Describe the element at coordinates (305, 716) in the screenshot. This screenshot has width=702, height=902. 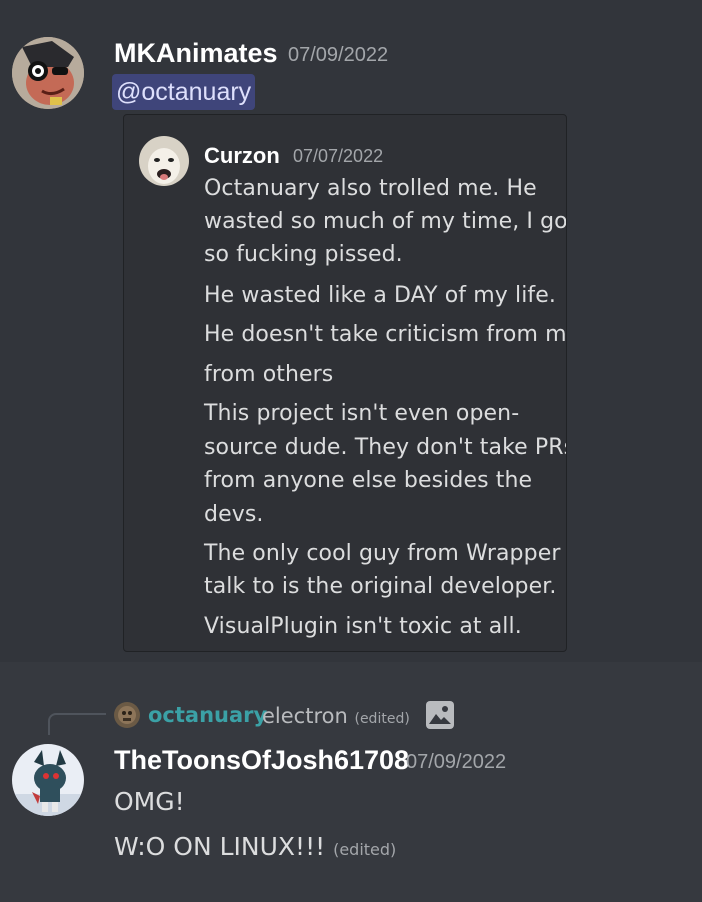
I see `reply-preview-text: electron` at that location.